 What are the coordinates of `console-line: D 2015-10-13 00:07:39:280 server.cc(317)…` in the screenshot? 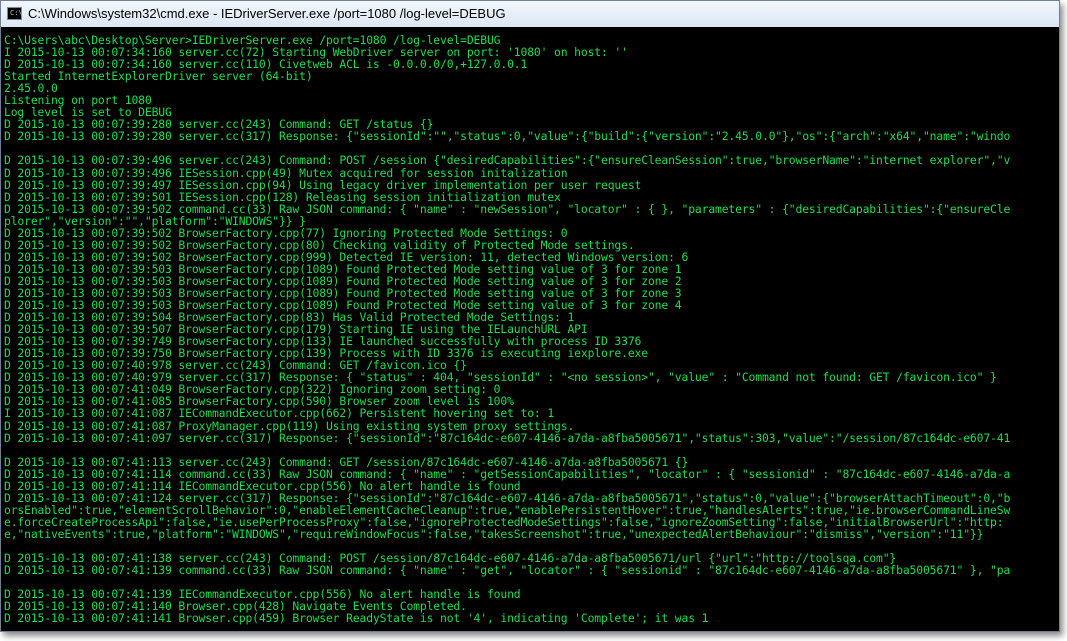 It's located at (507, 136).